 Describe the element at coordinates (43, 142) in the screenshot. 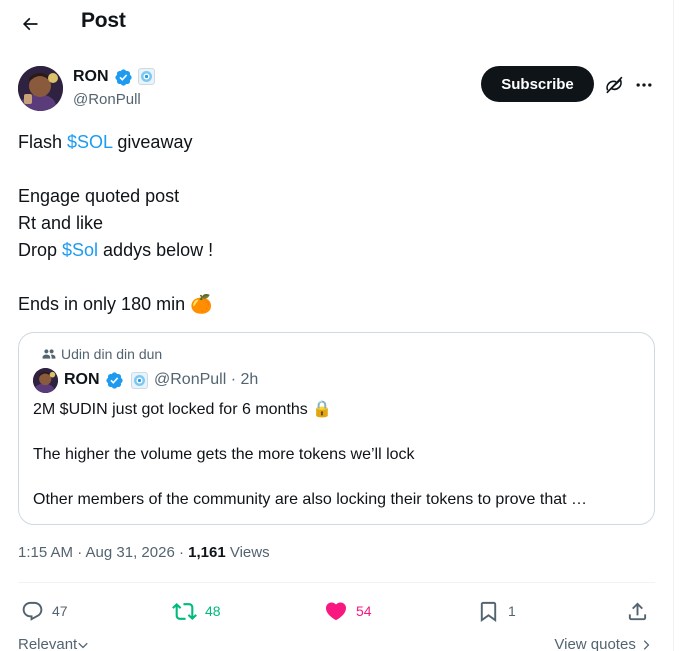

I see `post-text-span: Flash` at that location.